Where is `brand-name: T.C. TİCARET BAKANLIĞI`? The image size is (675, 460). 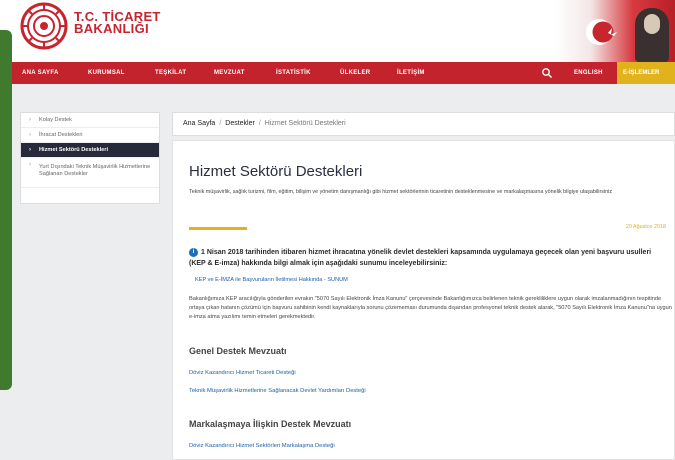 brand-name: T.C. TİCARET BAKANLIĞI is located at coordinates (117, 23).